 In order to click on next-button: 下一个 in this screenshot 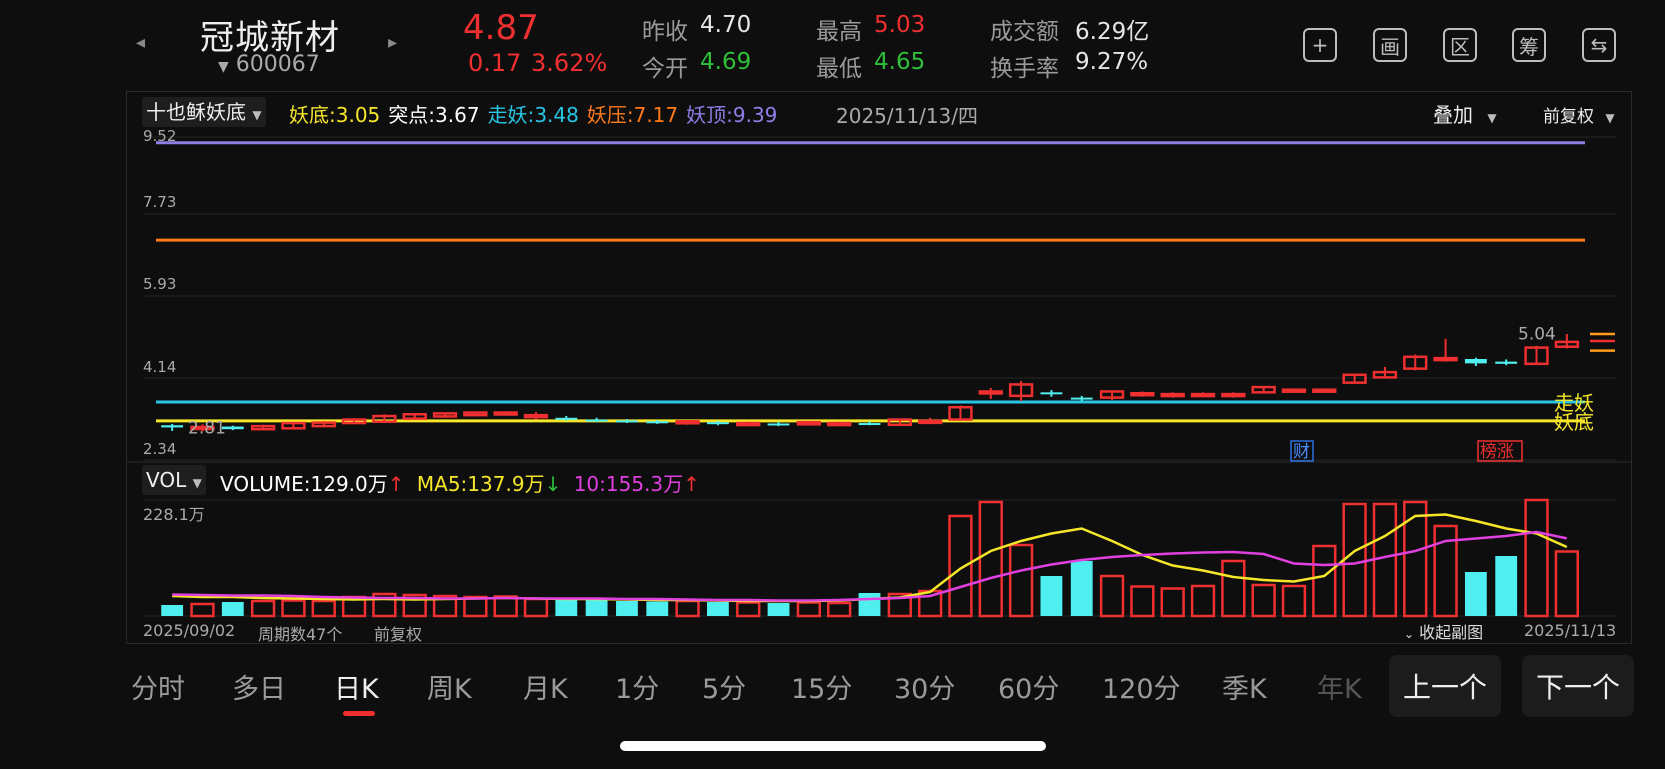, I will do `click(1578, 686)`.